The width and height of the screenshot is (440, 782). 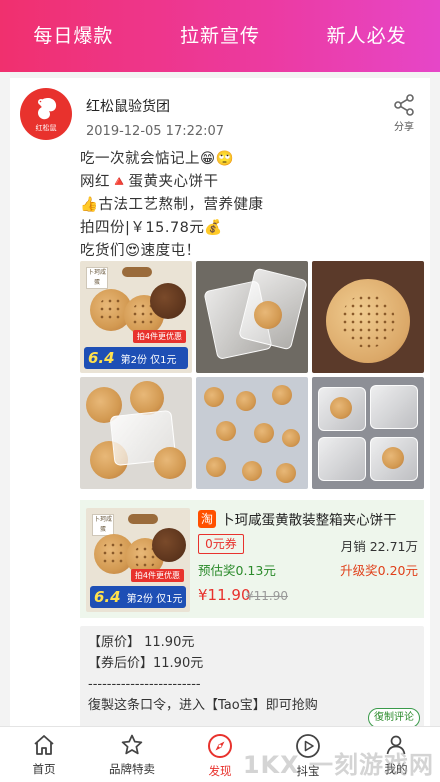 I want to click on copy-comment-button: 復制评论, so click(x=394, y=718).